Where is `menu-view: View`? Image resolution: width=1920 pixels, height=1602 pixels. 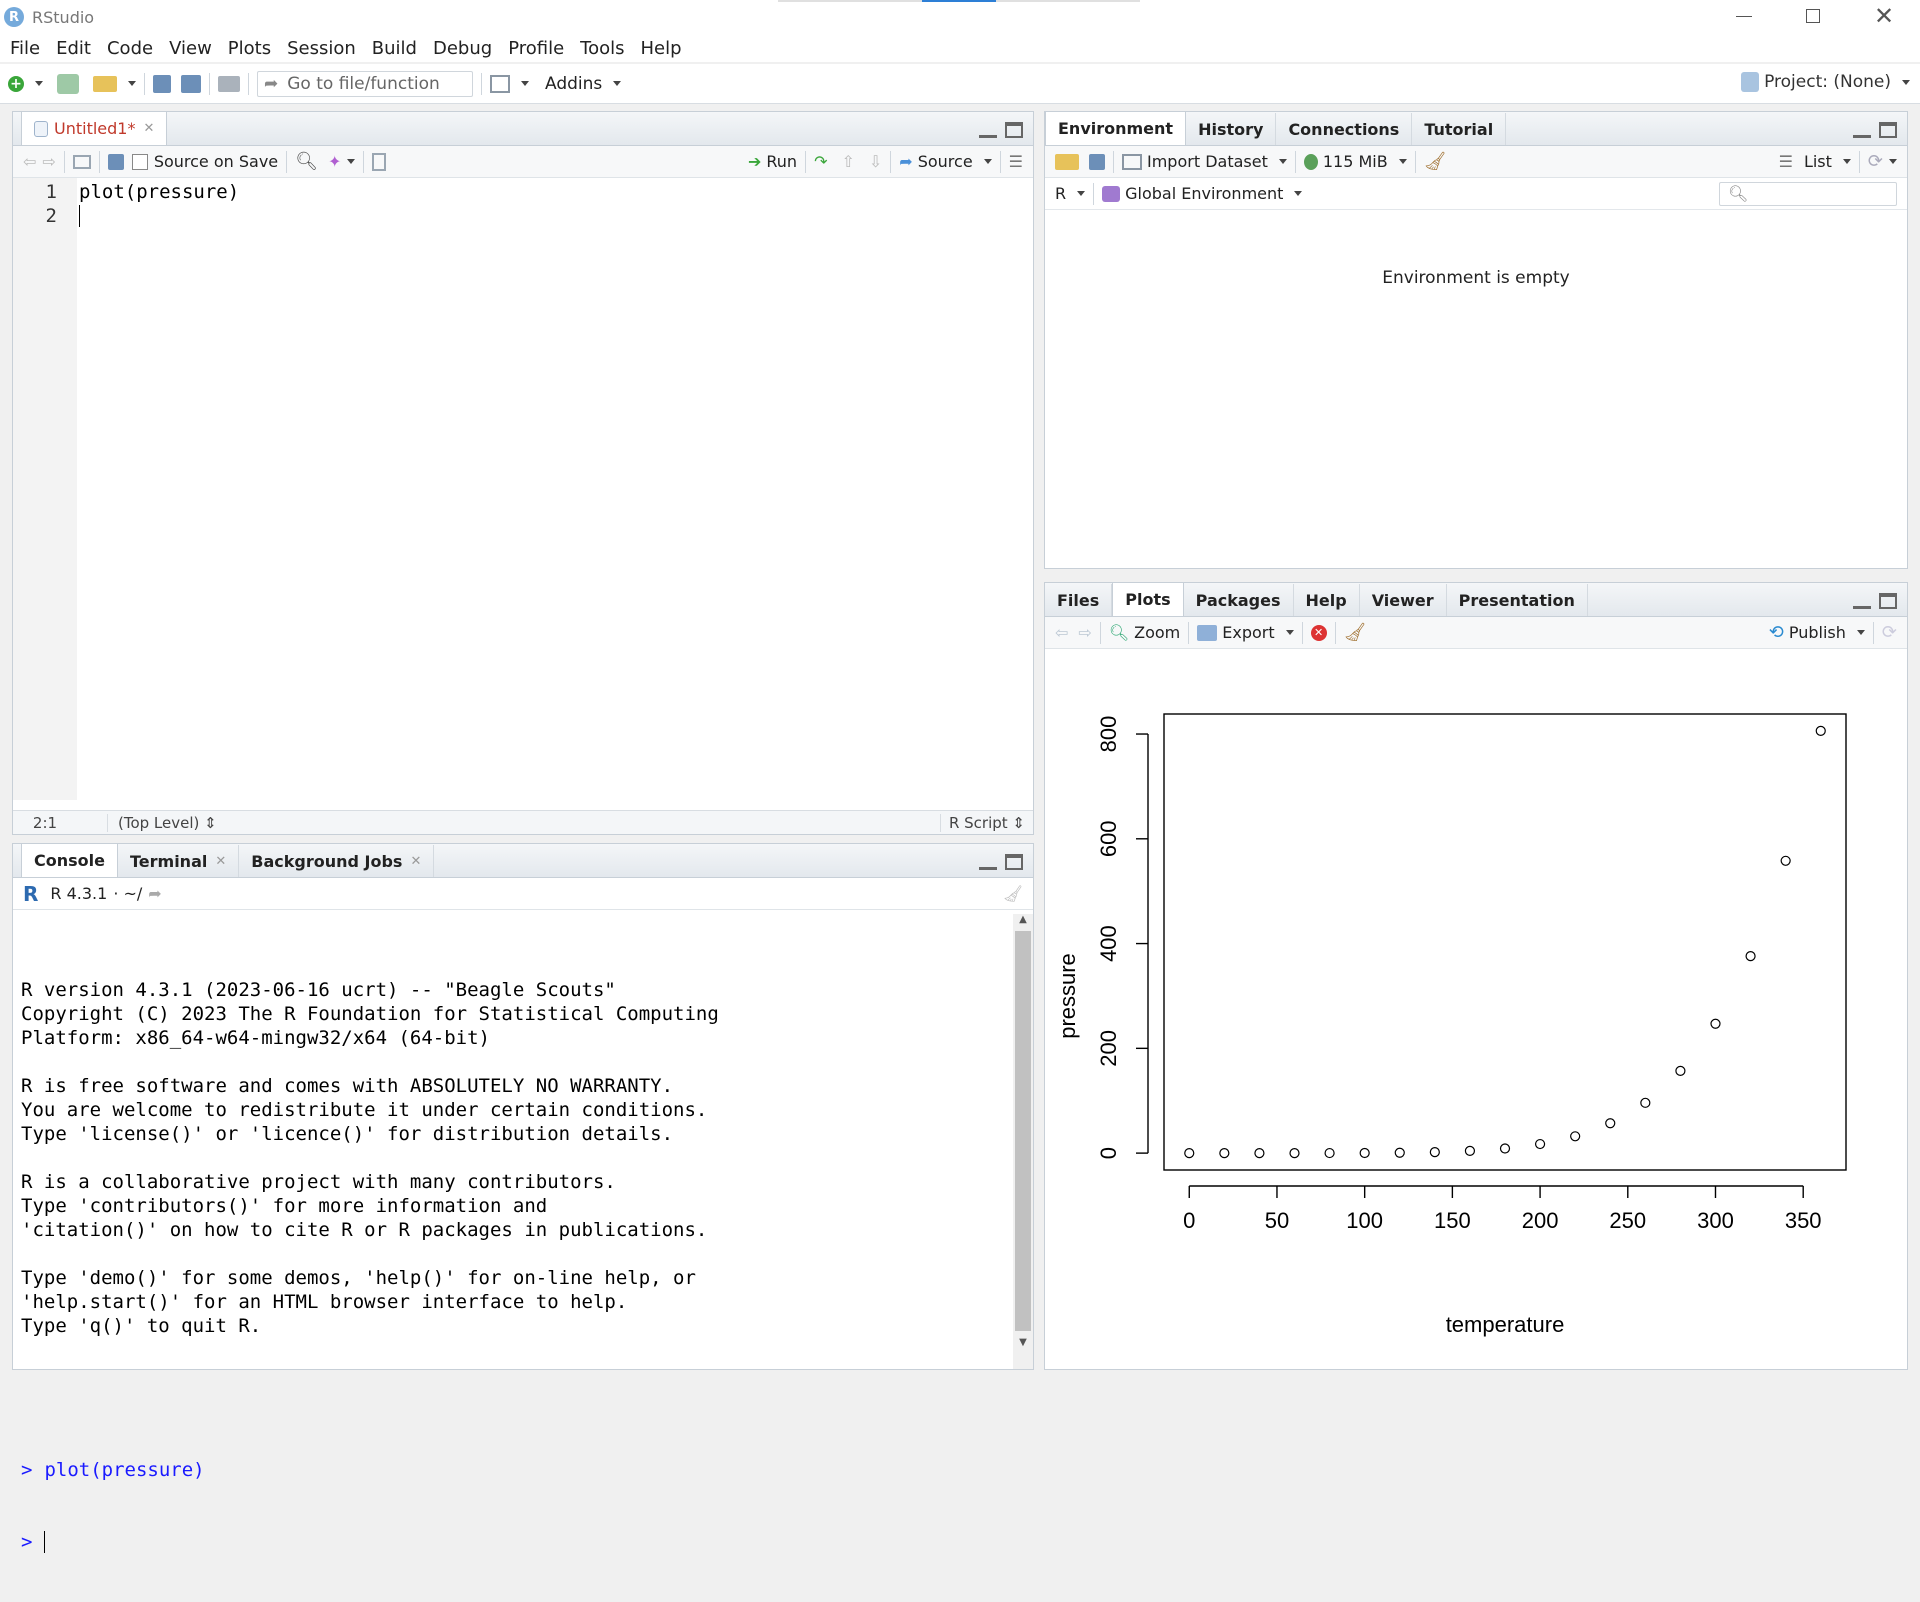
menu-view: View is located at coordinates (190, 48).